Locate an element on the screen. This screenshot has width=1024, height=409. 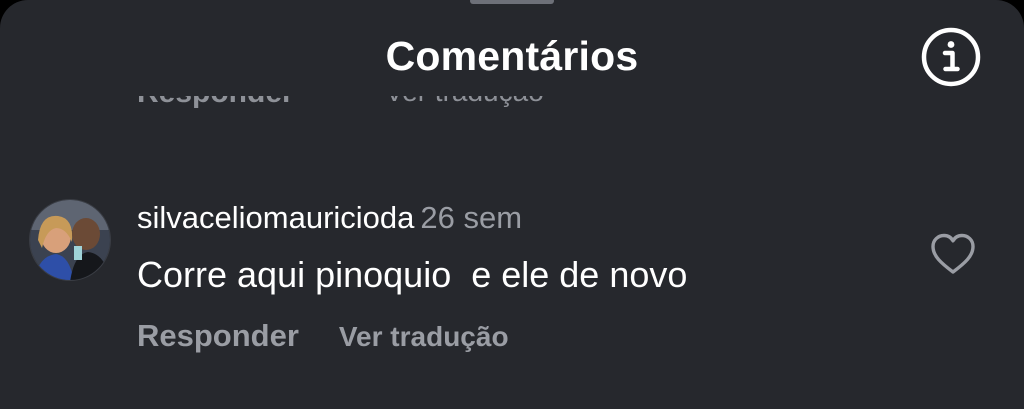
comment-username: silvaceliomauricioda is located at coordinates (275, 217).